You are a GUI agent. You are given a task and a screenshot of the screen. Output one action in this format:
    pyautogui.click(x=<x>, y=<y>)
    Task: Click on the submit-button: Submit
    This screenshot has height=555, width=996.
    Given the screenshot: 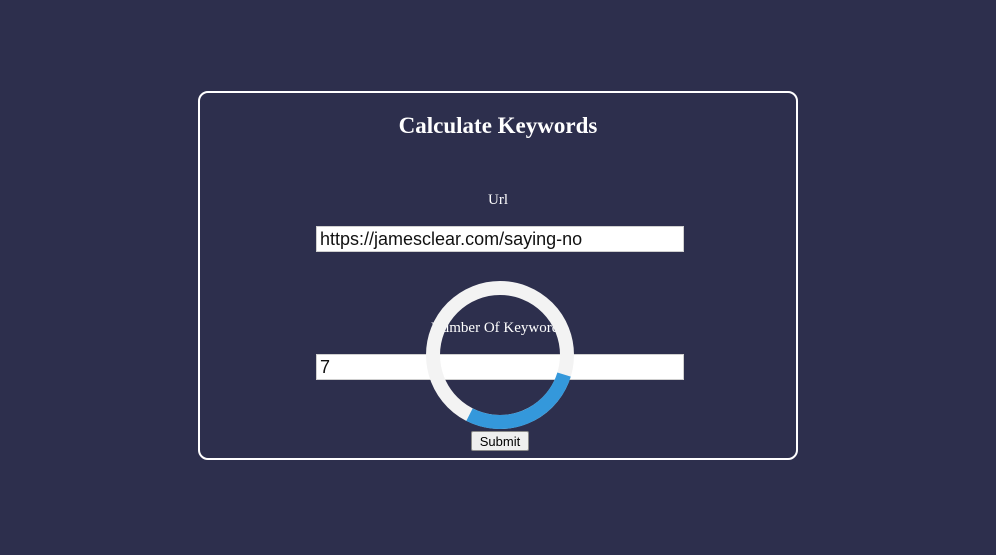 What is the action you would take?
    pyautogui.click(x=500, y=441)
    